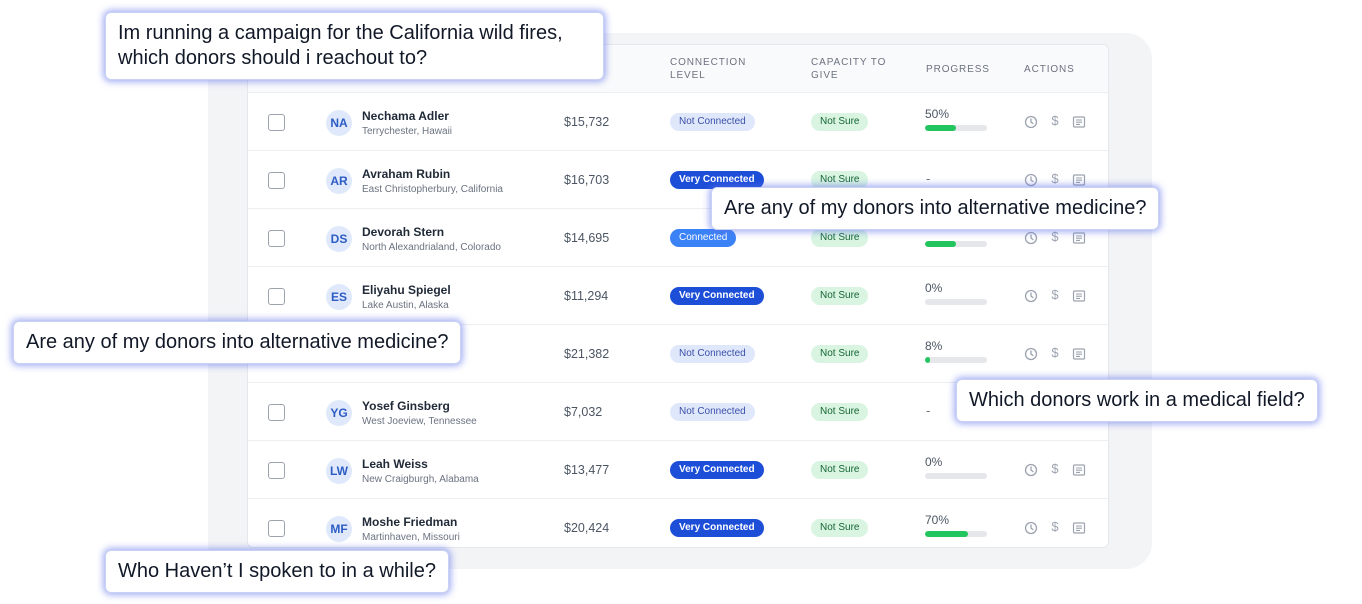 The height and width of the screenshot is (604, 1362). Describe the element at coordinates (586, 296) in the screenshot. I see `donor-amount: $11,294` at that location.